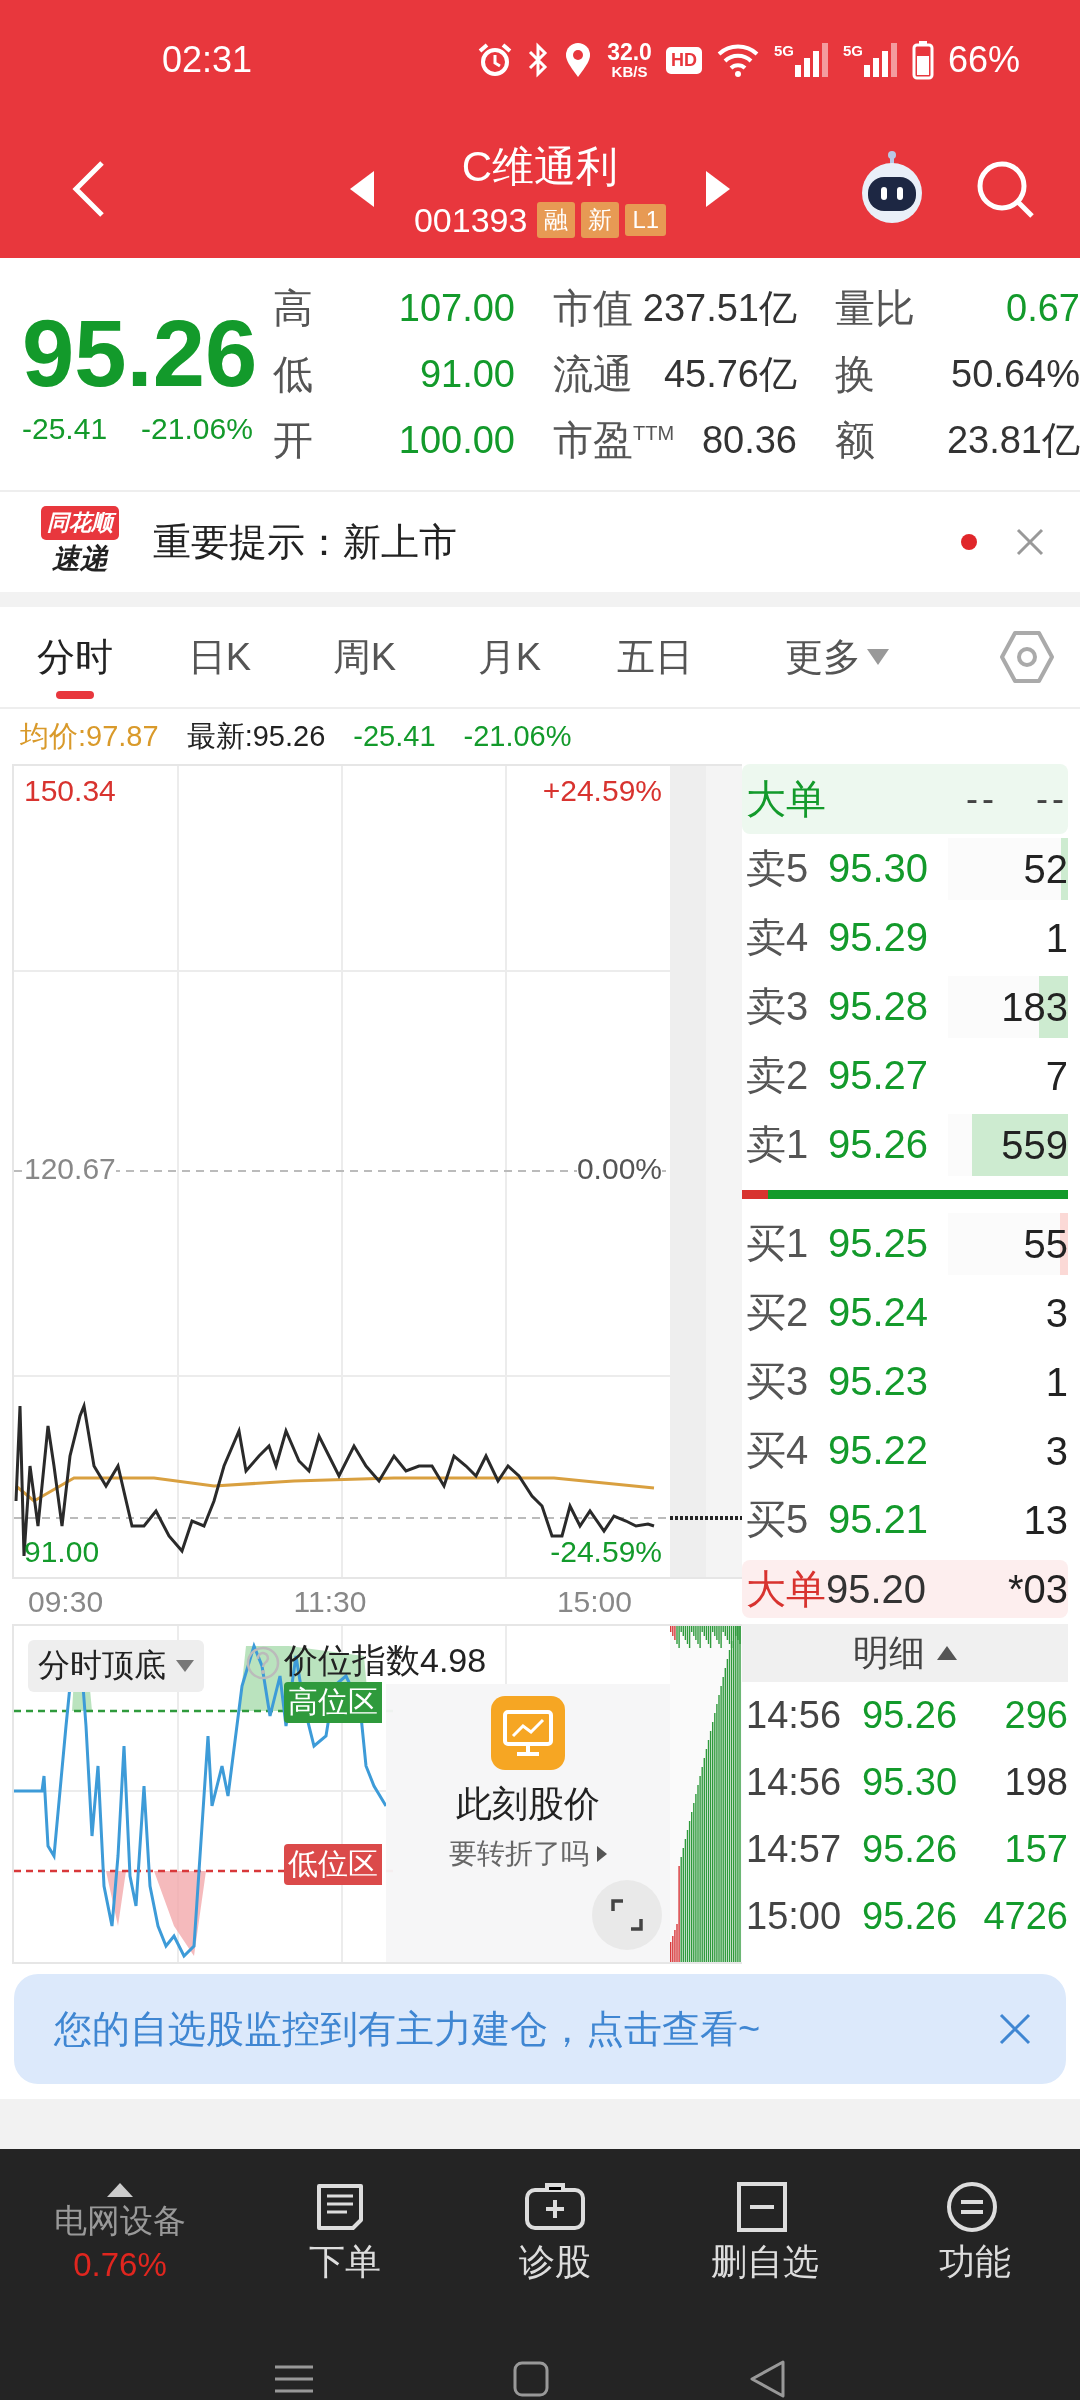 The image size is (1080, 2400). Describe the element at coordinates (345, 2234) in the screenshot. I see `toolbar-button: 下单` at that location.